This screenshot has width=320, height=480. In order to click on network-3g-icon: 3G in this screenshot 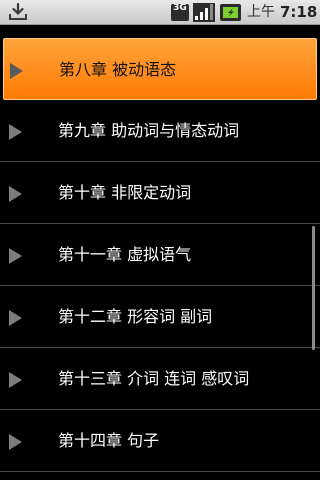, I will do `click(180, 12)`.